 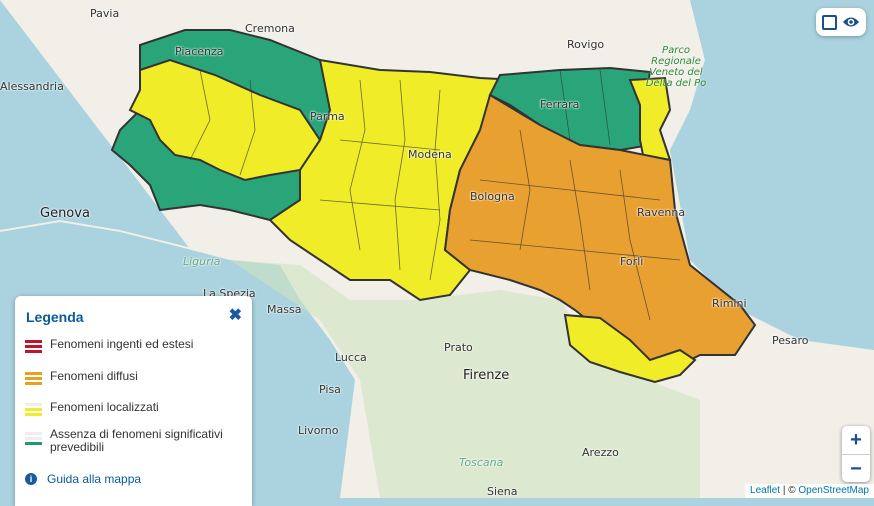 What do you see at coordinates (65, 213) in the screenshot?
I see `city-label: Genova` at bounding box center [65, 213].